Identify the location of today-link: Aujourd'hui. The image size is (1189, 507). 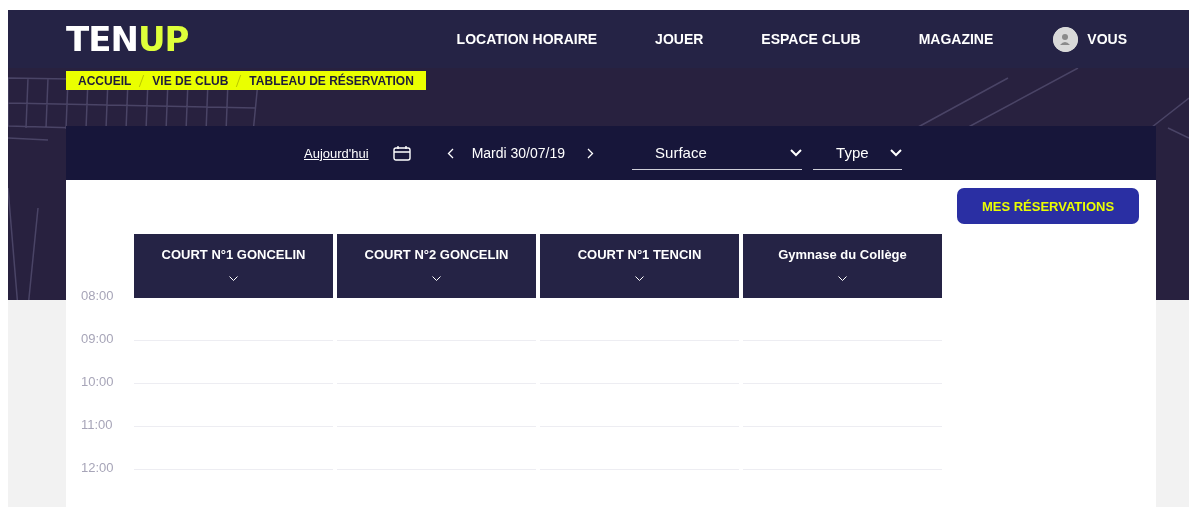
(336, 153).